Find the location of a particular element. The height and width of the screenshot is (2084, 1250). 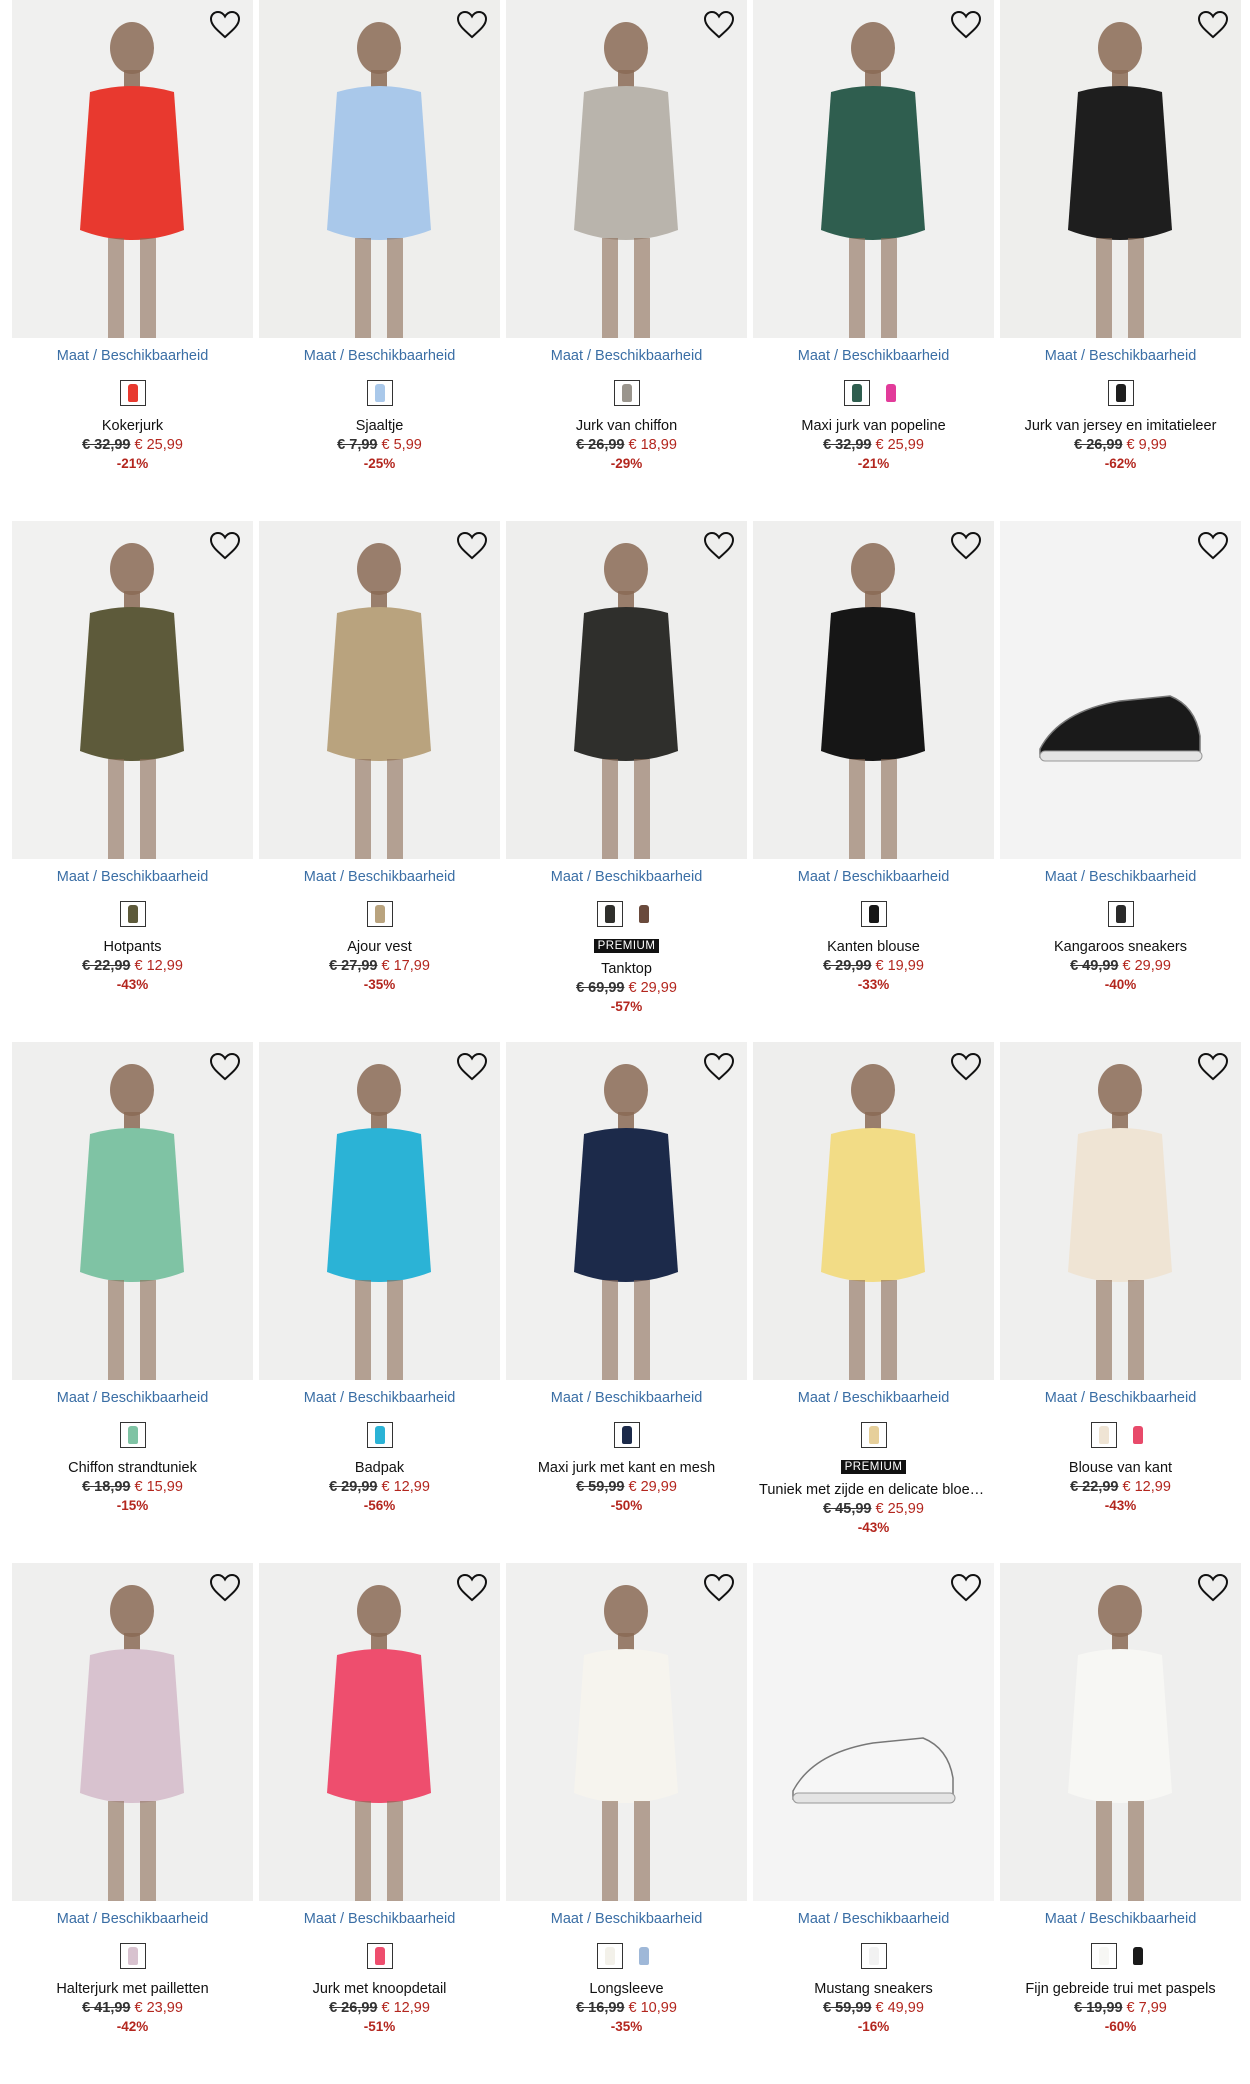

product-name: Ajour vest is located at coordinates (379, 947).